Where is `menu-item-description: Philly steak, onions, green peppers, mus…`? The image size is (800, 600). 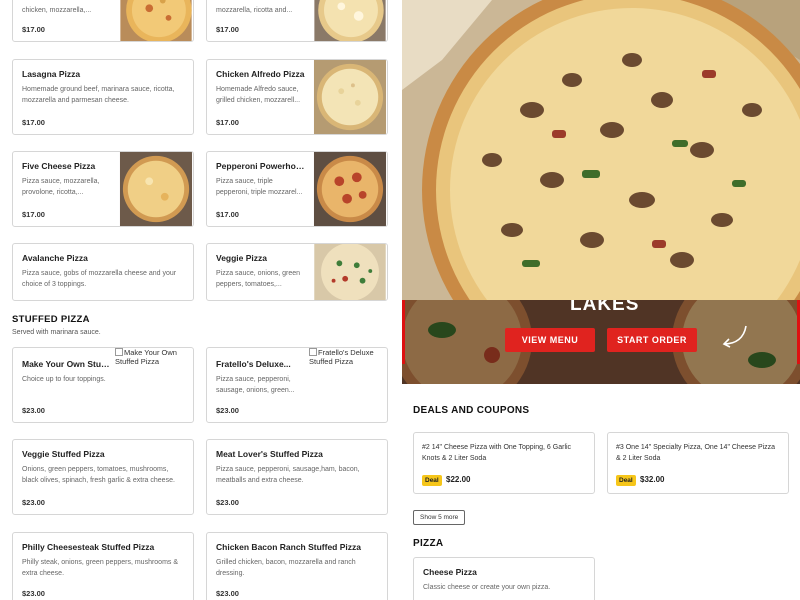
menu-item-description: Philly steak, onions, green peppers, mus… is located at coordinates (100, 568).